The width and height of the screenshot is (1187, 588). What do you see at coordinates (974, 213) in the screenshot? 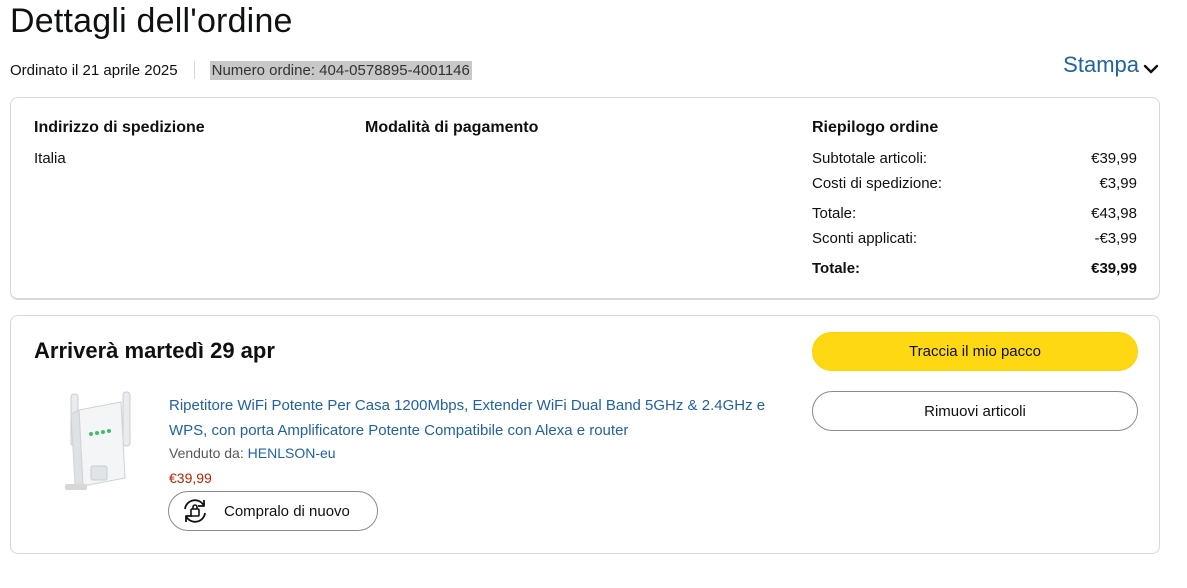
I see `summary-row-total: Totale: €43,98` at bounding box center [974, 213].